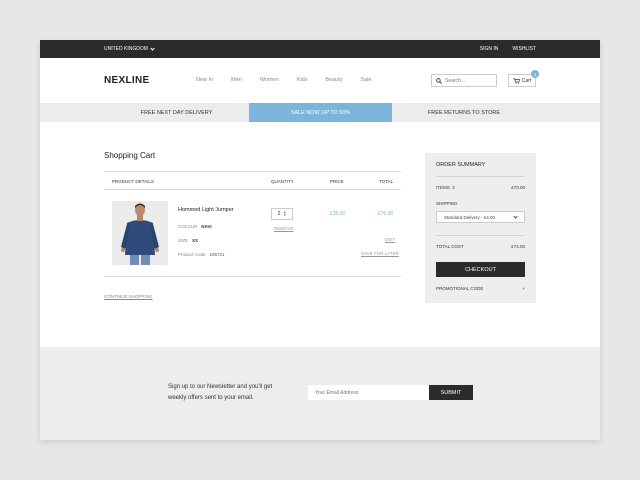  I want to click on quantity-value: 2, so click(279, 214).